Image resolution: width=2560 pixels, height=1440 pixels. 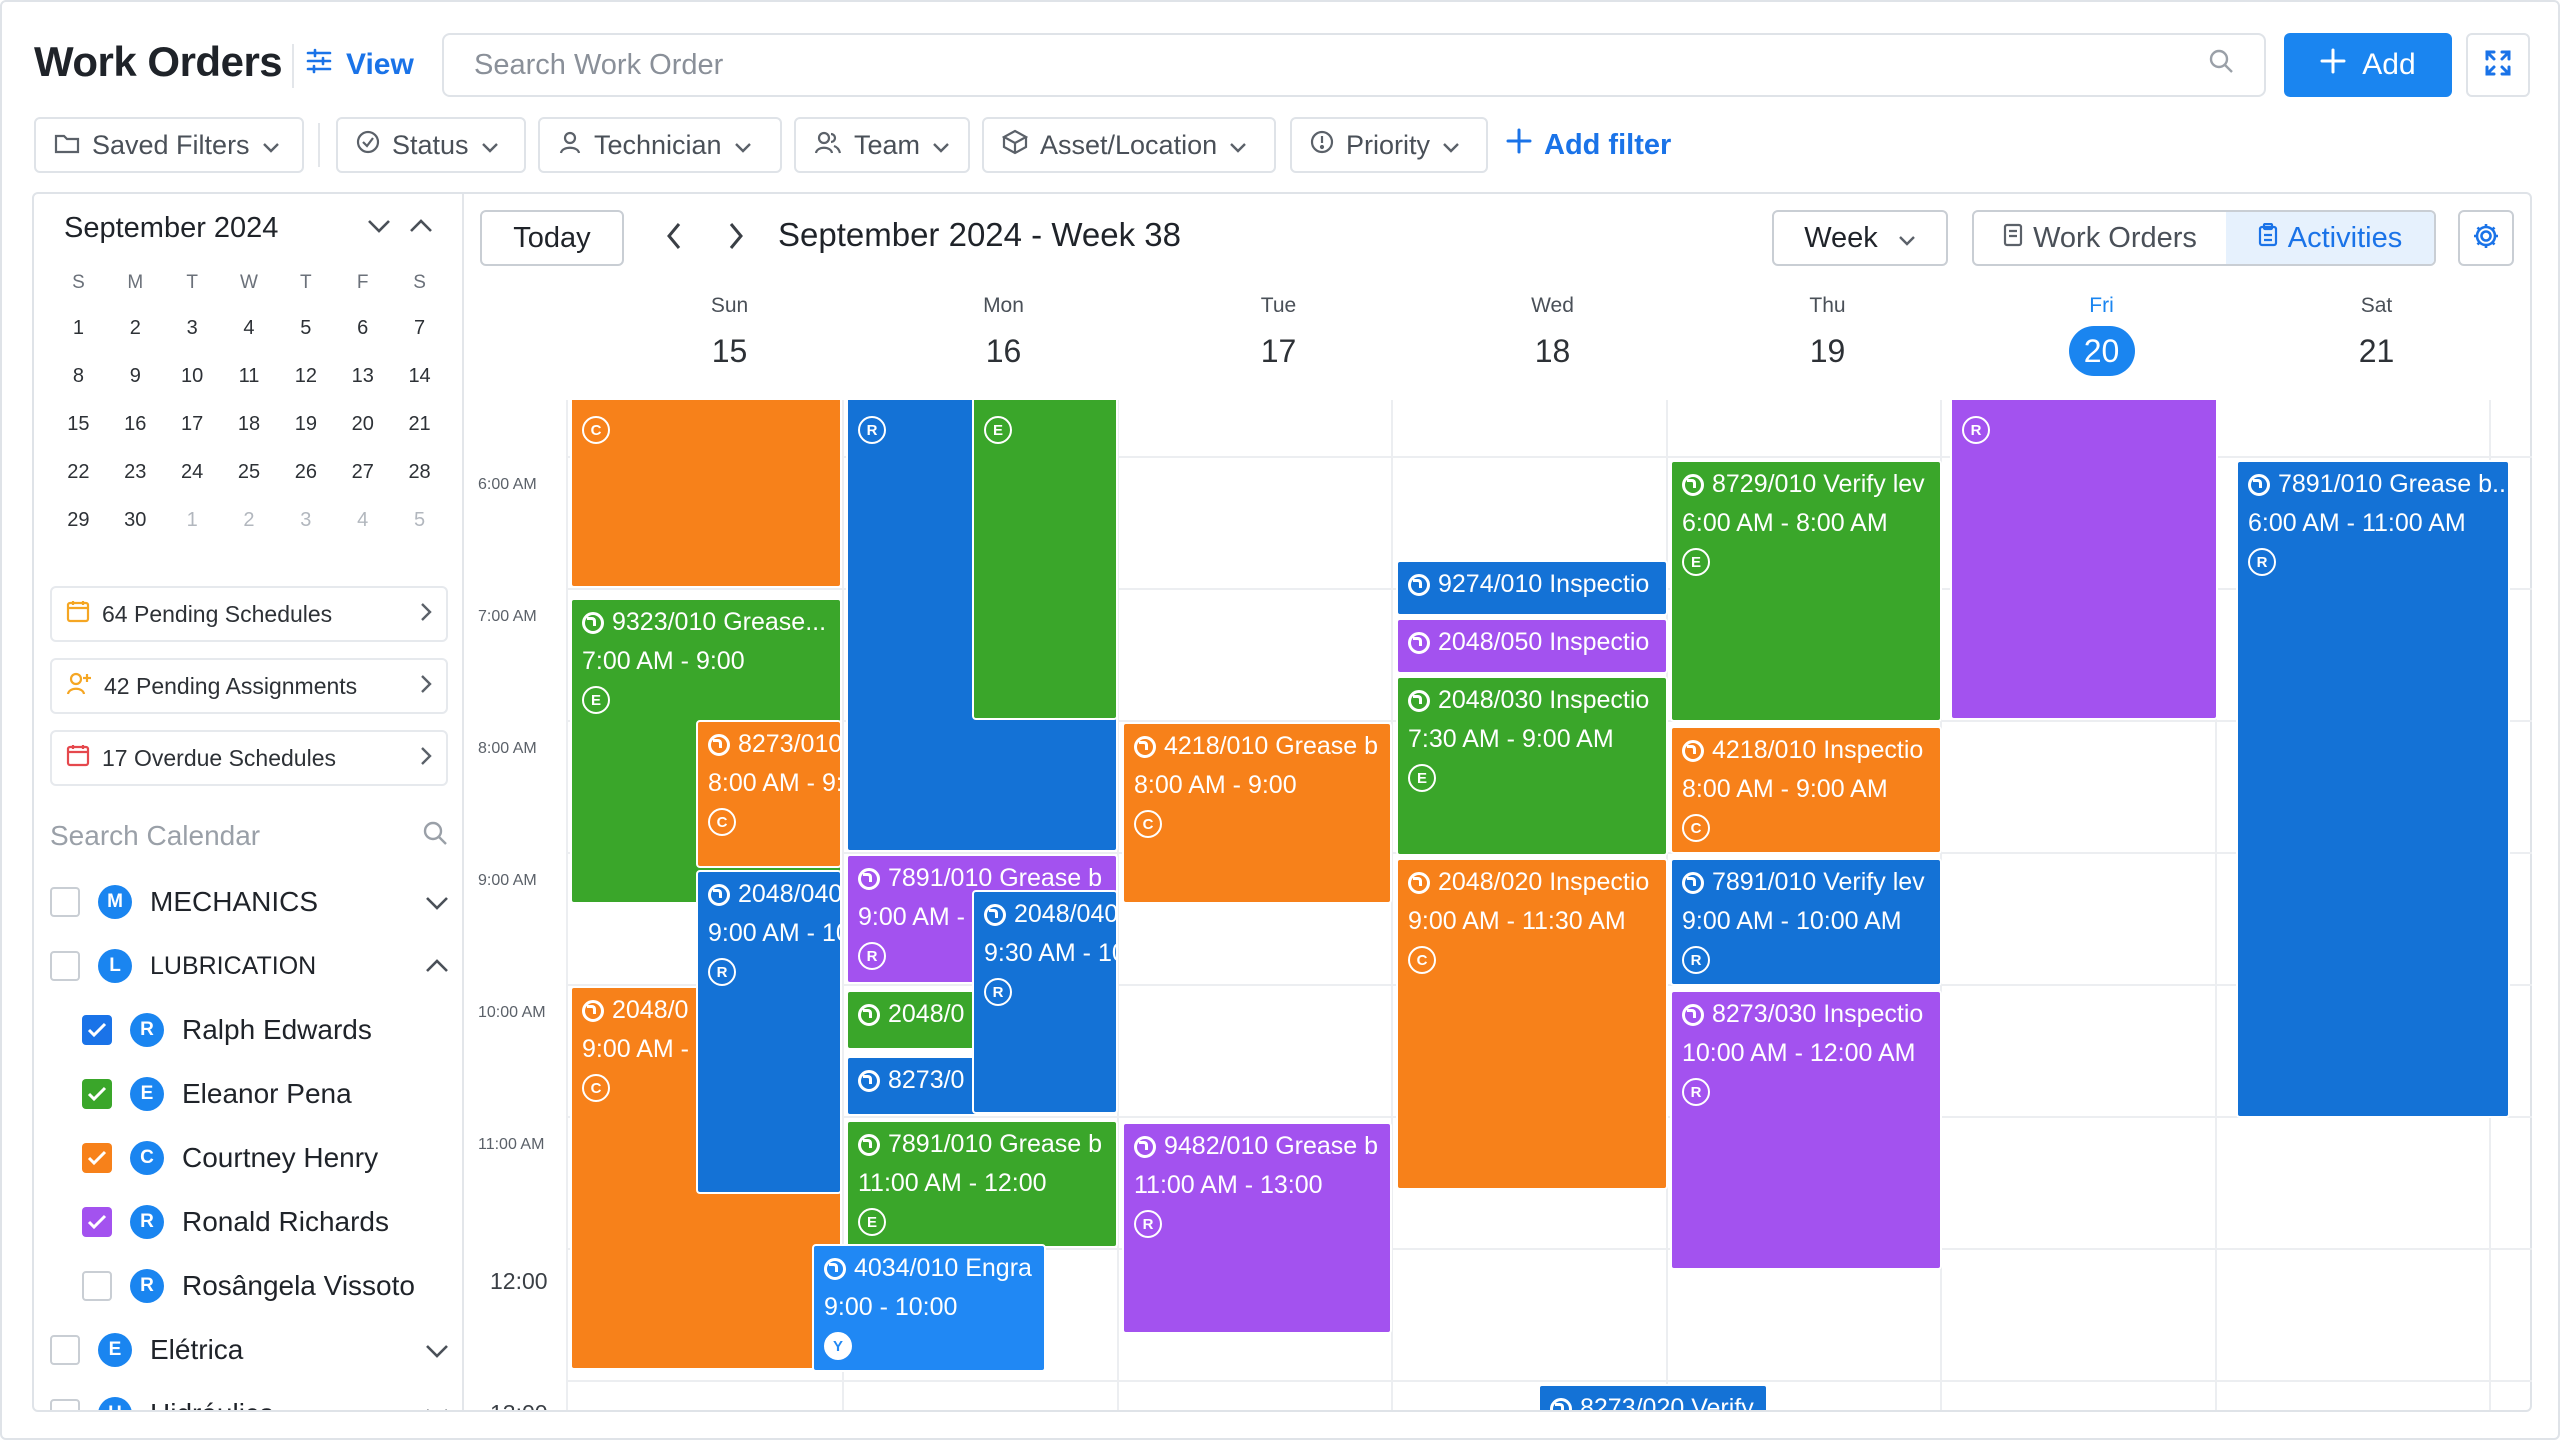 What do you see at coordinates (192, 376) in the screenshot?
I see `mini-day: 10` at bounding box center [192, 376].